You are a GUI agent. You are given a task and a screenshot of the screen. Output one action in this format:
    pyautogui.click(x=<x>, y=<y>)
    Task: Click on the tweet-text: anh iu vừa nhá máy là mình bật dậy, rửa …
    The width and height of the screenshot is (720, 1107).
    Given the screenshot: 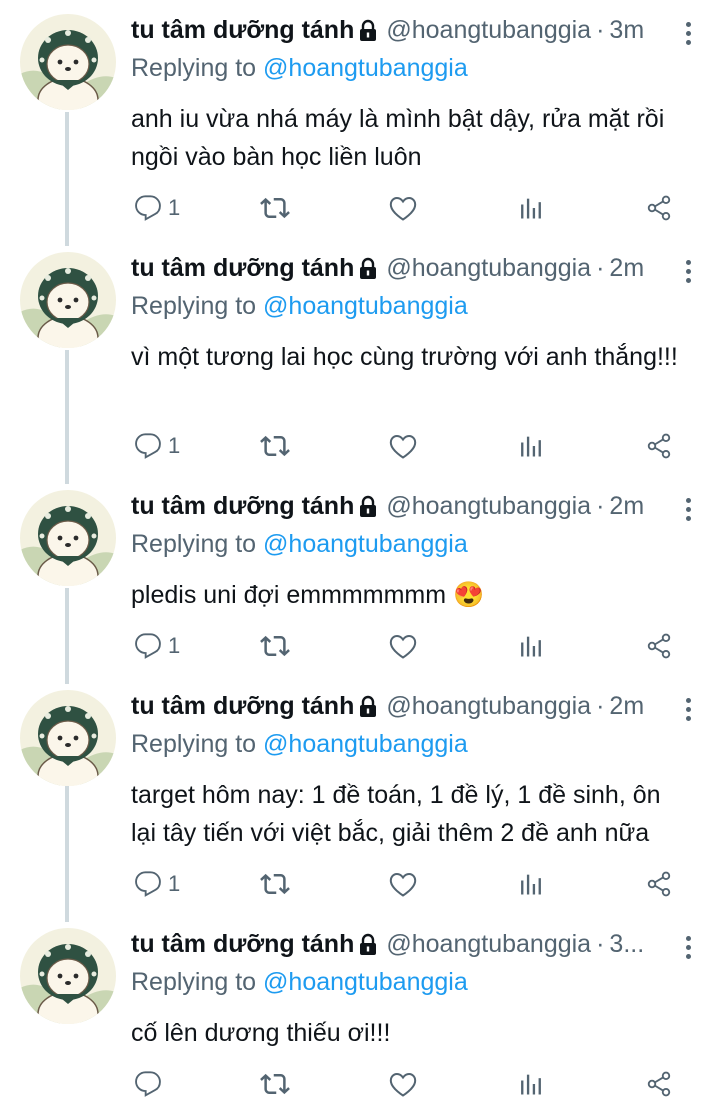 What is the action you would take?
    pyautogui.click(x=398, y=138)
    